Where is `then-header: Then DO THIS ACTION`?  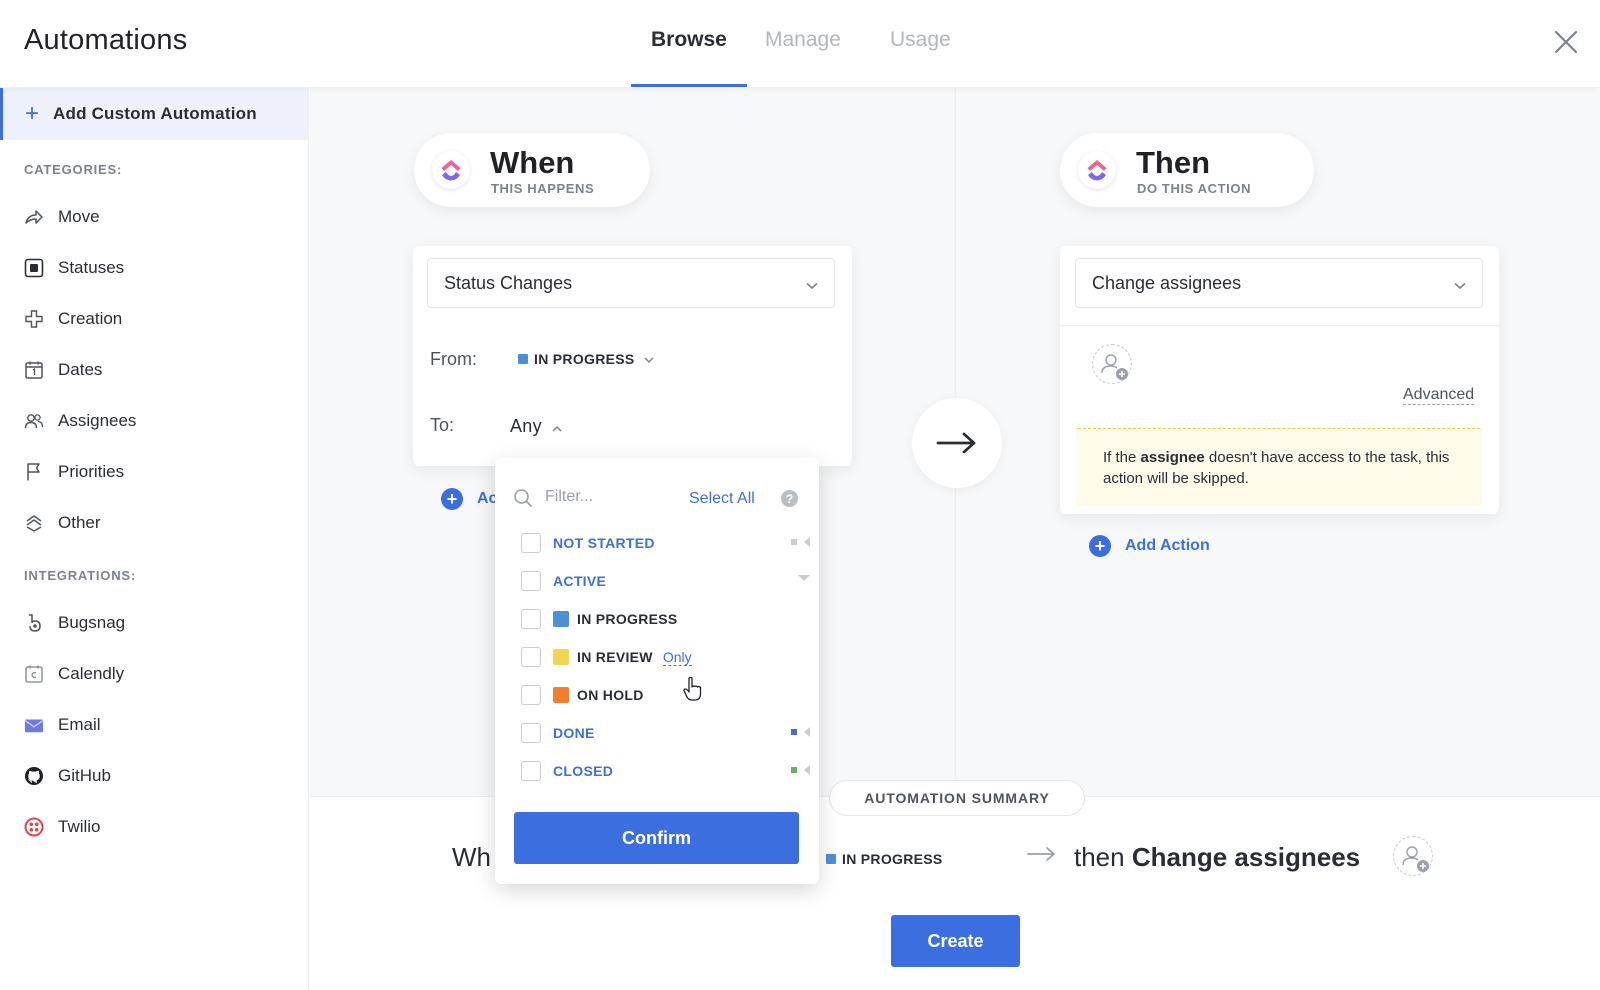
then-header: Then DO THIS ACTION is located at coordinates (1187, 170).